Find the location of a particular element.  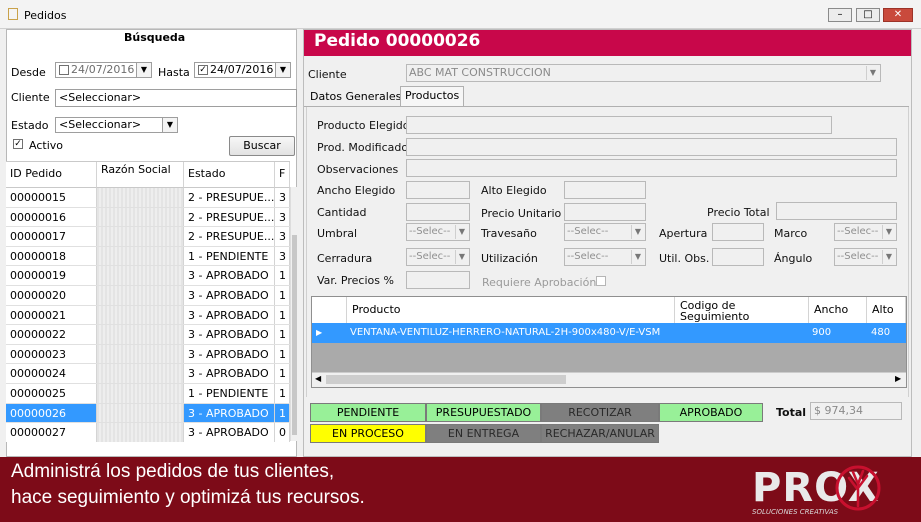

cliente-search-label: Cliente is located at coordinates (30, 97).